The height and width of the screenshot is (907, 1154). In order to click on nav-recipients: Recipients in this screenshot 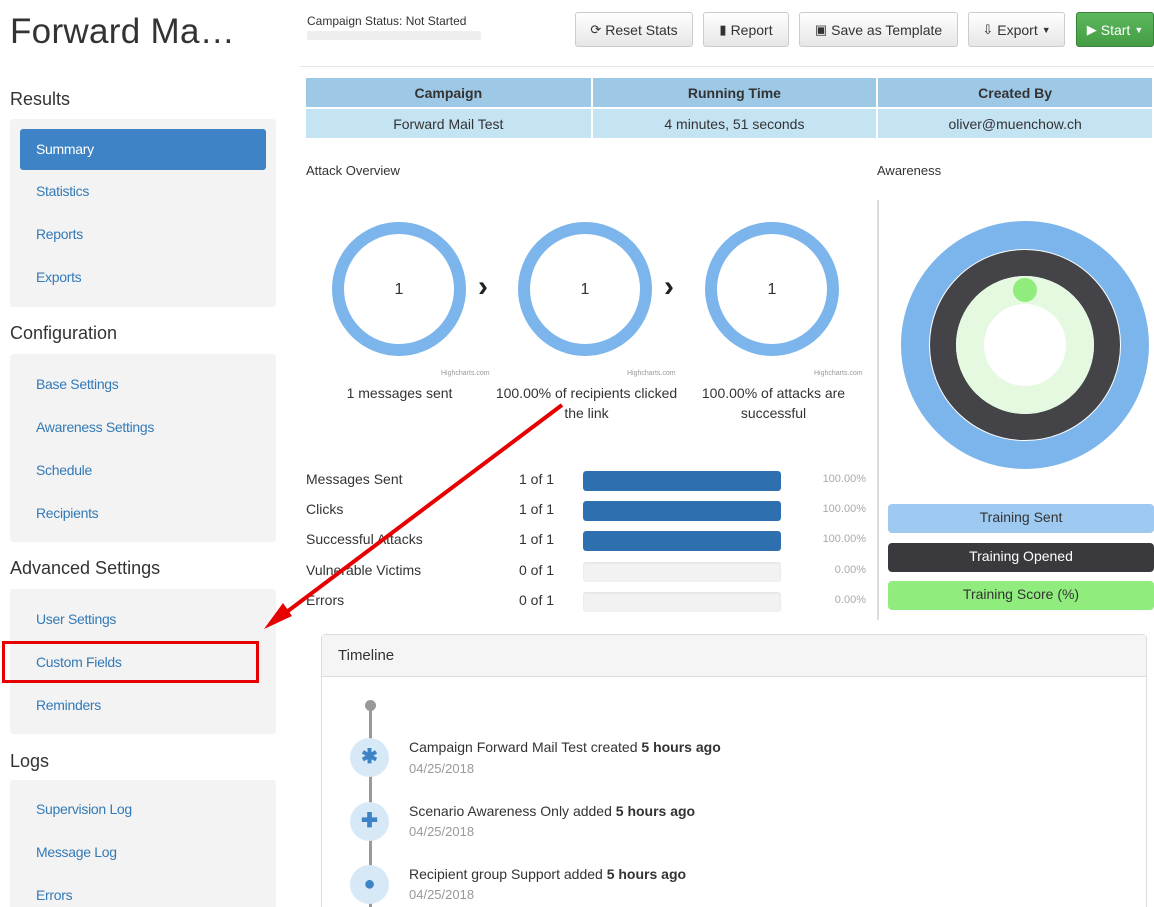, I will do `click(143, 513)`.